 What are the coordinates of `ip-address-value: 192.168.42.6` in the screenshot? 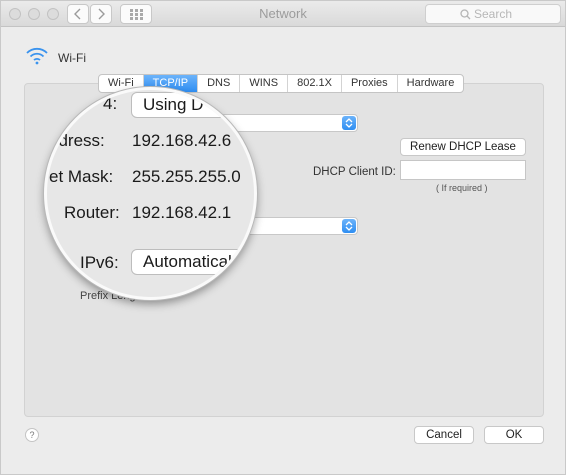 It's located at (182, 140).